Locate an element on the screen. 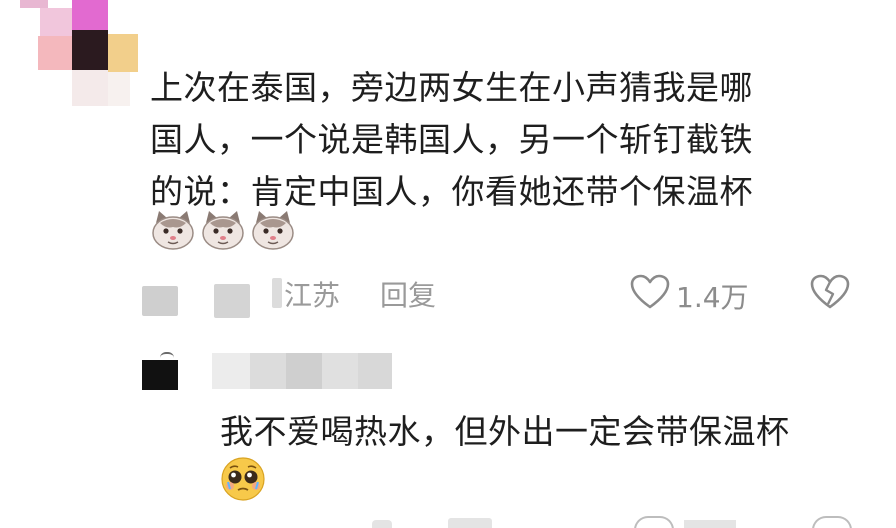 The image size is (896, 528). reply-body: 我不爱喝热水，但外出一定会带保温杯 is located at coordinates (550, 432).